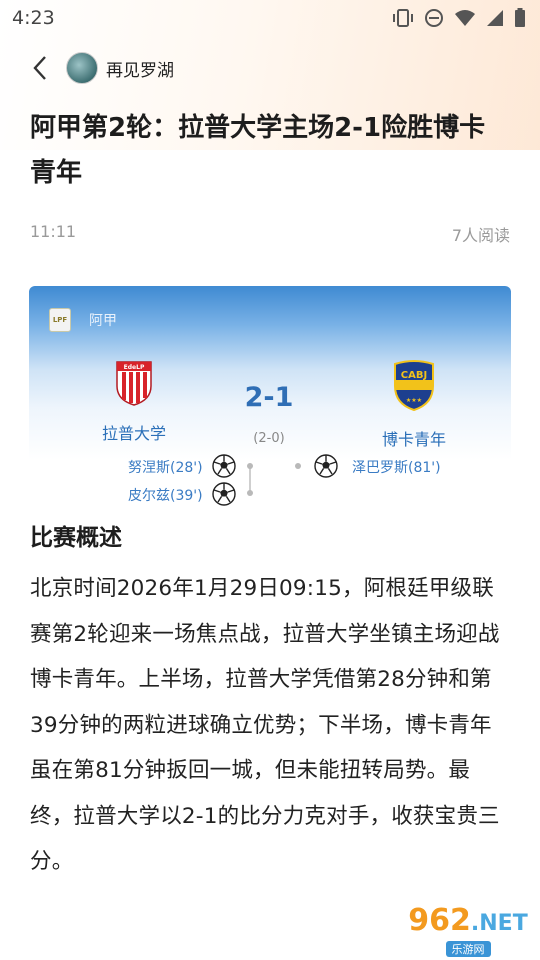 The width and height of the screenshot is (540, 960). Describe the element at coordinates (269, 397) in the screenshot. I see `final-score: 2-1` at that location.